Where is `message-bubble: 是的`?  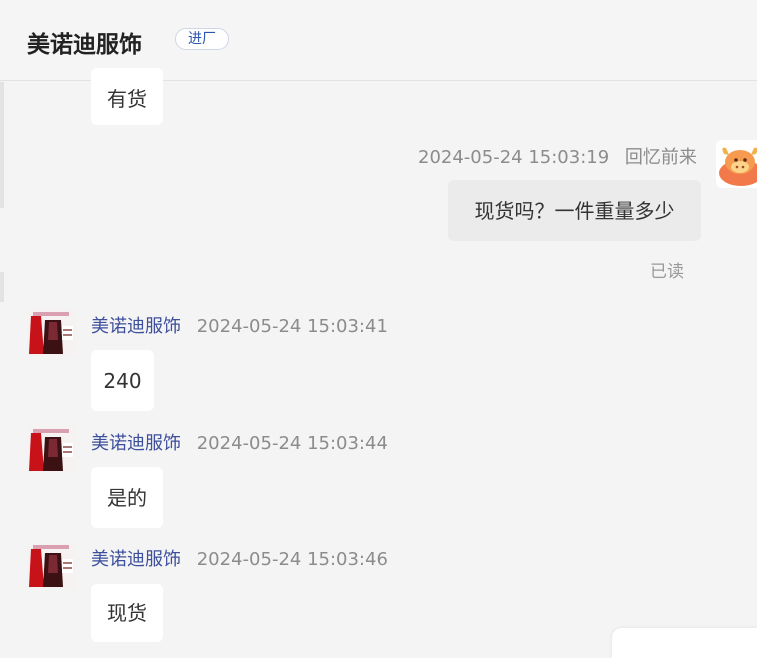
message-bubble: 是的 is located at coordinates (127, 497).